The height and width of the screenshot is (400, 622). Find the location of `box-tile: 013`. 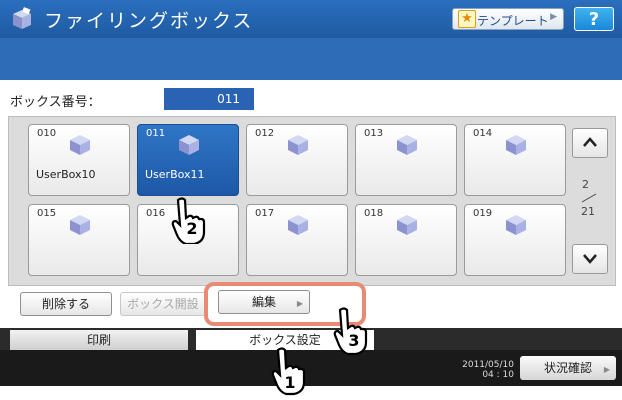

box-tile: 013 is located at coordinates (406, 160).